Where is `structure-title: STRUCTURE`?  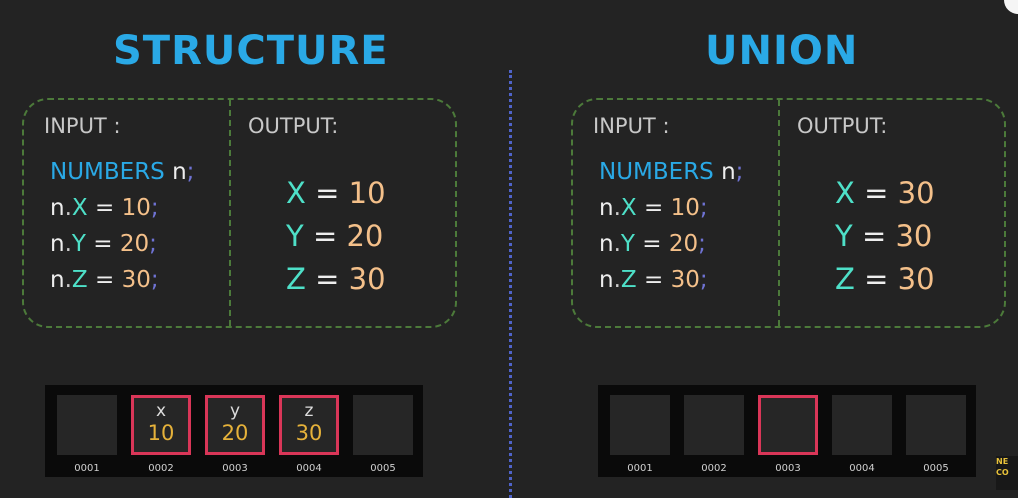 structure-title: STRUCTURE is located at coordinates (251, 51).